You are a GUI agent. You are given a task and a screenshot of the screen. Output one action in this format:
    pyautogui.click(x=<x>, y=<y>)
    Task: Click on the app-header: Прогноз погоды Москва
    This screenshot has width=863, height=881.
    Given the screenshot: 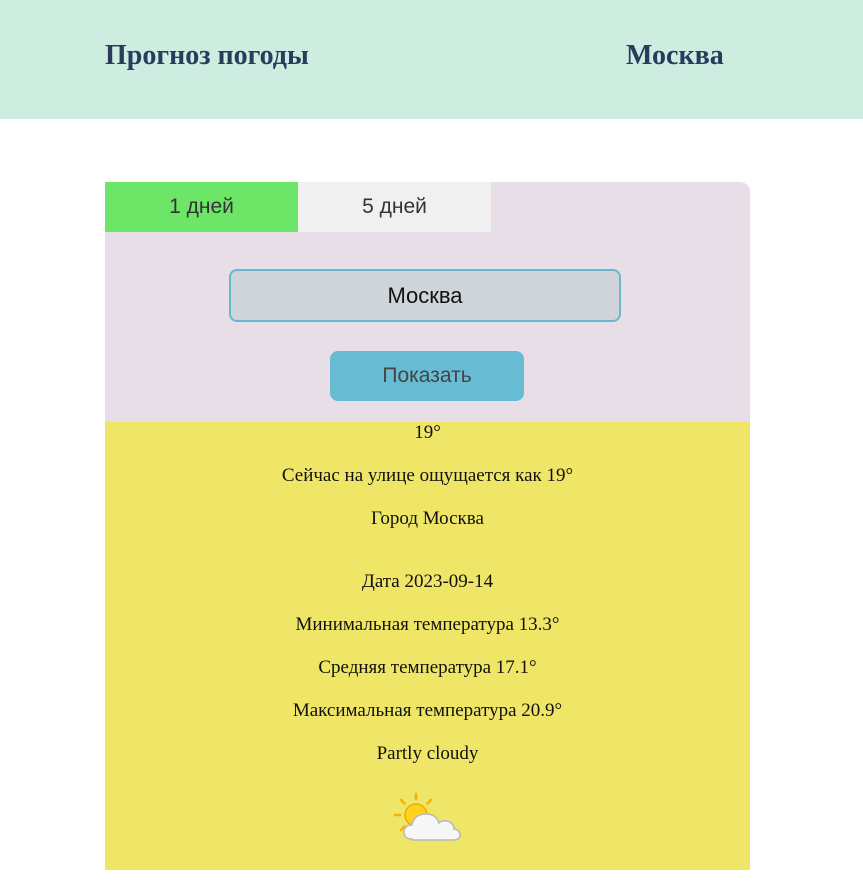 What is the action you would take?
    pyautogui.click(x=431, y=59)
    